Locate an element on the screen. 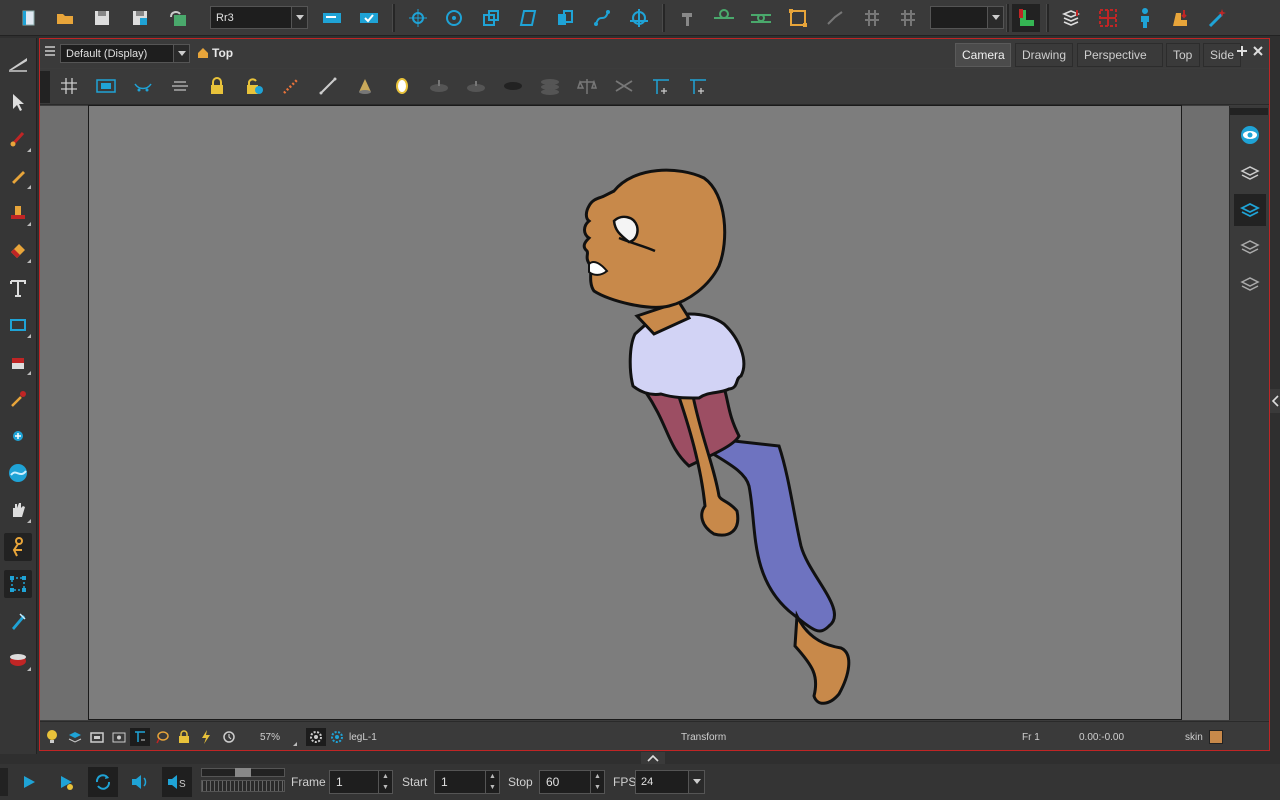  line-guide-icon is located at coordinates (328, 86).